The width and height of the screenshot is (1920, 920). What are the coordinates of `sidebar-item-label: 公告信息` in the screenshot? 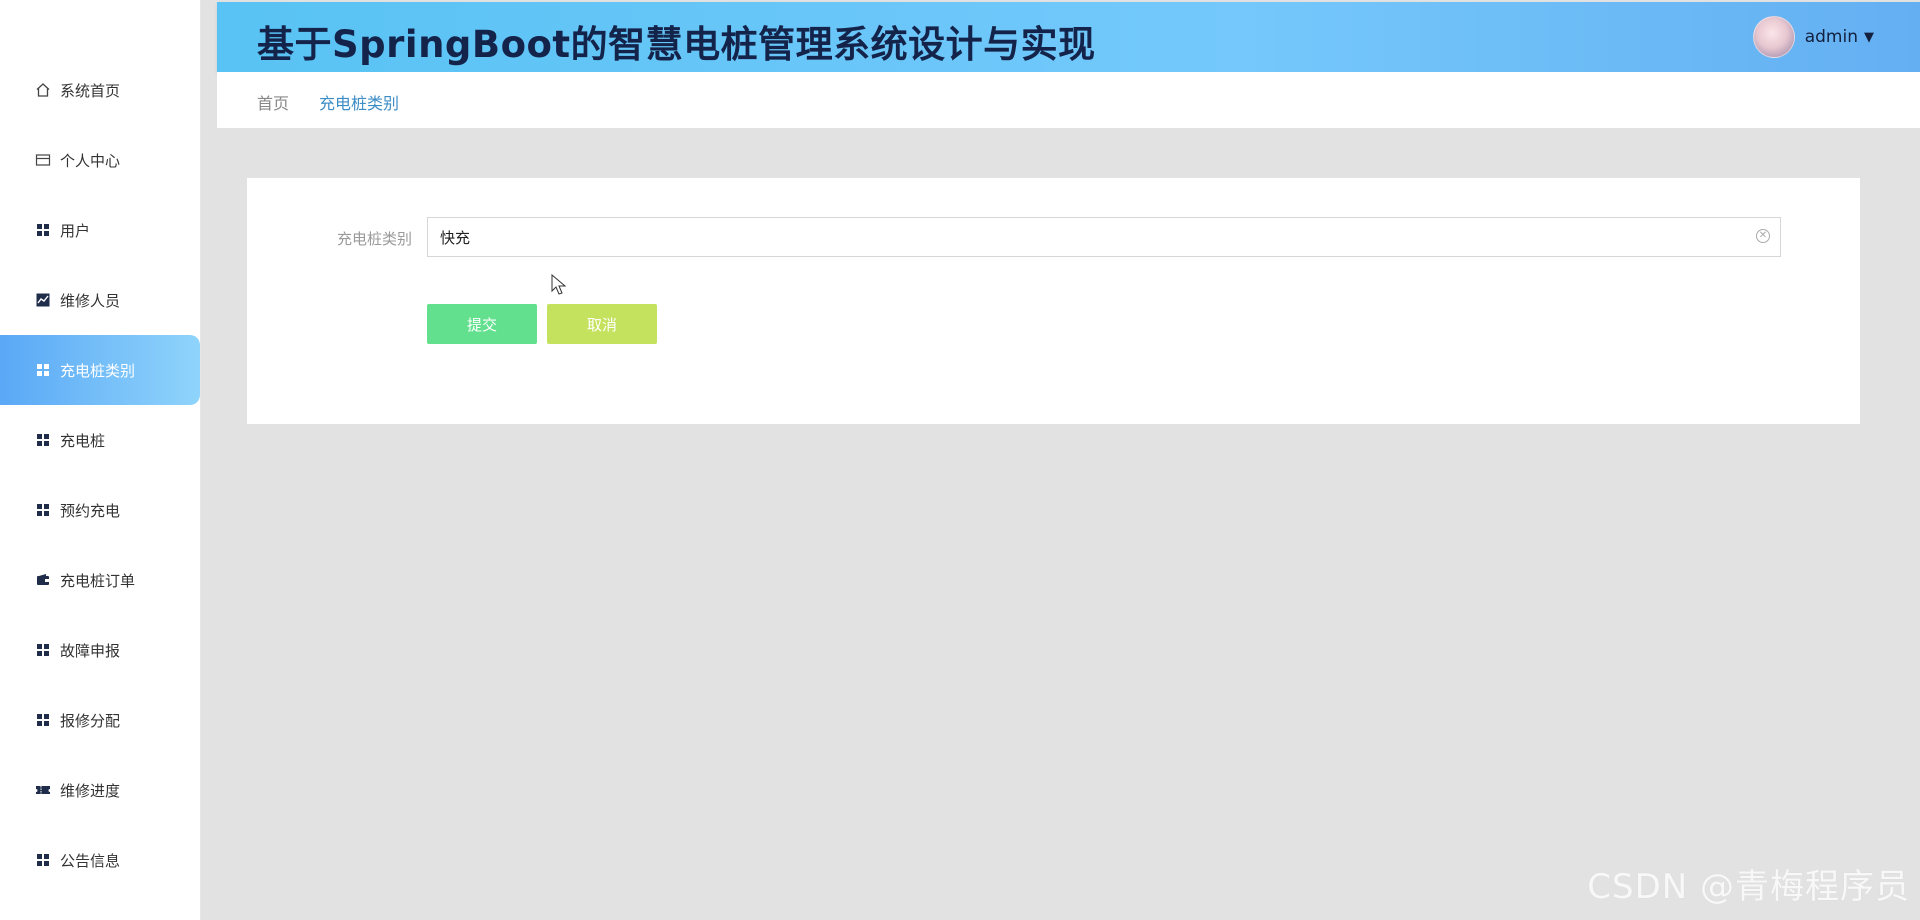 It's located at (90, 860).